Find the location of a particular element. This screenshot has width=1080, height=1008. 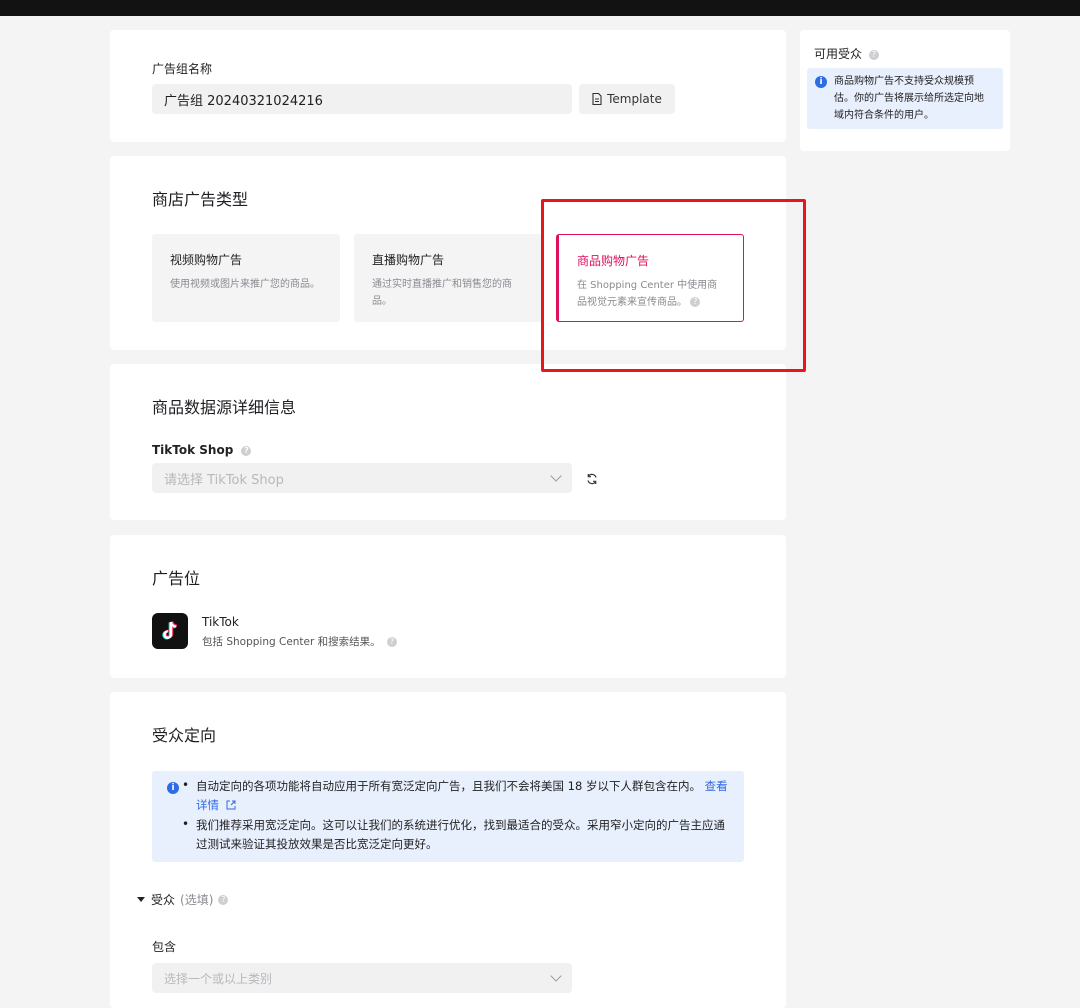

adgroup-name-label: 广告组名称 is located at coordinates (182, 69).